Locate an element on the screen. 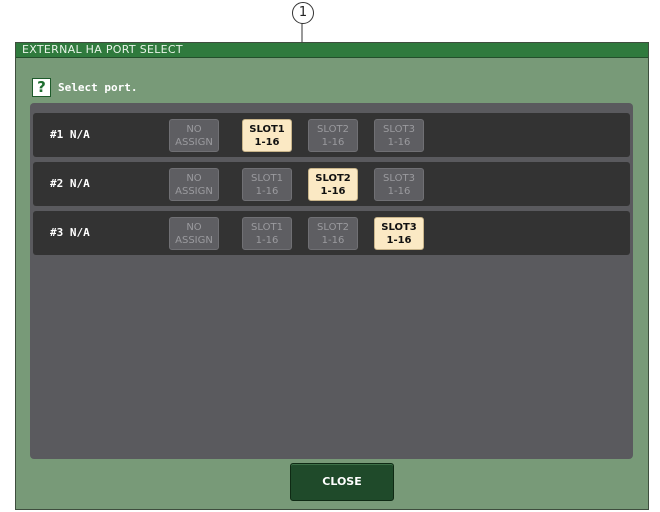 This screenshot has height=512, width=660. instruction-text: Select port. is located at coordinates (98, 87).